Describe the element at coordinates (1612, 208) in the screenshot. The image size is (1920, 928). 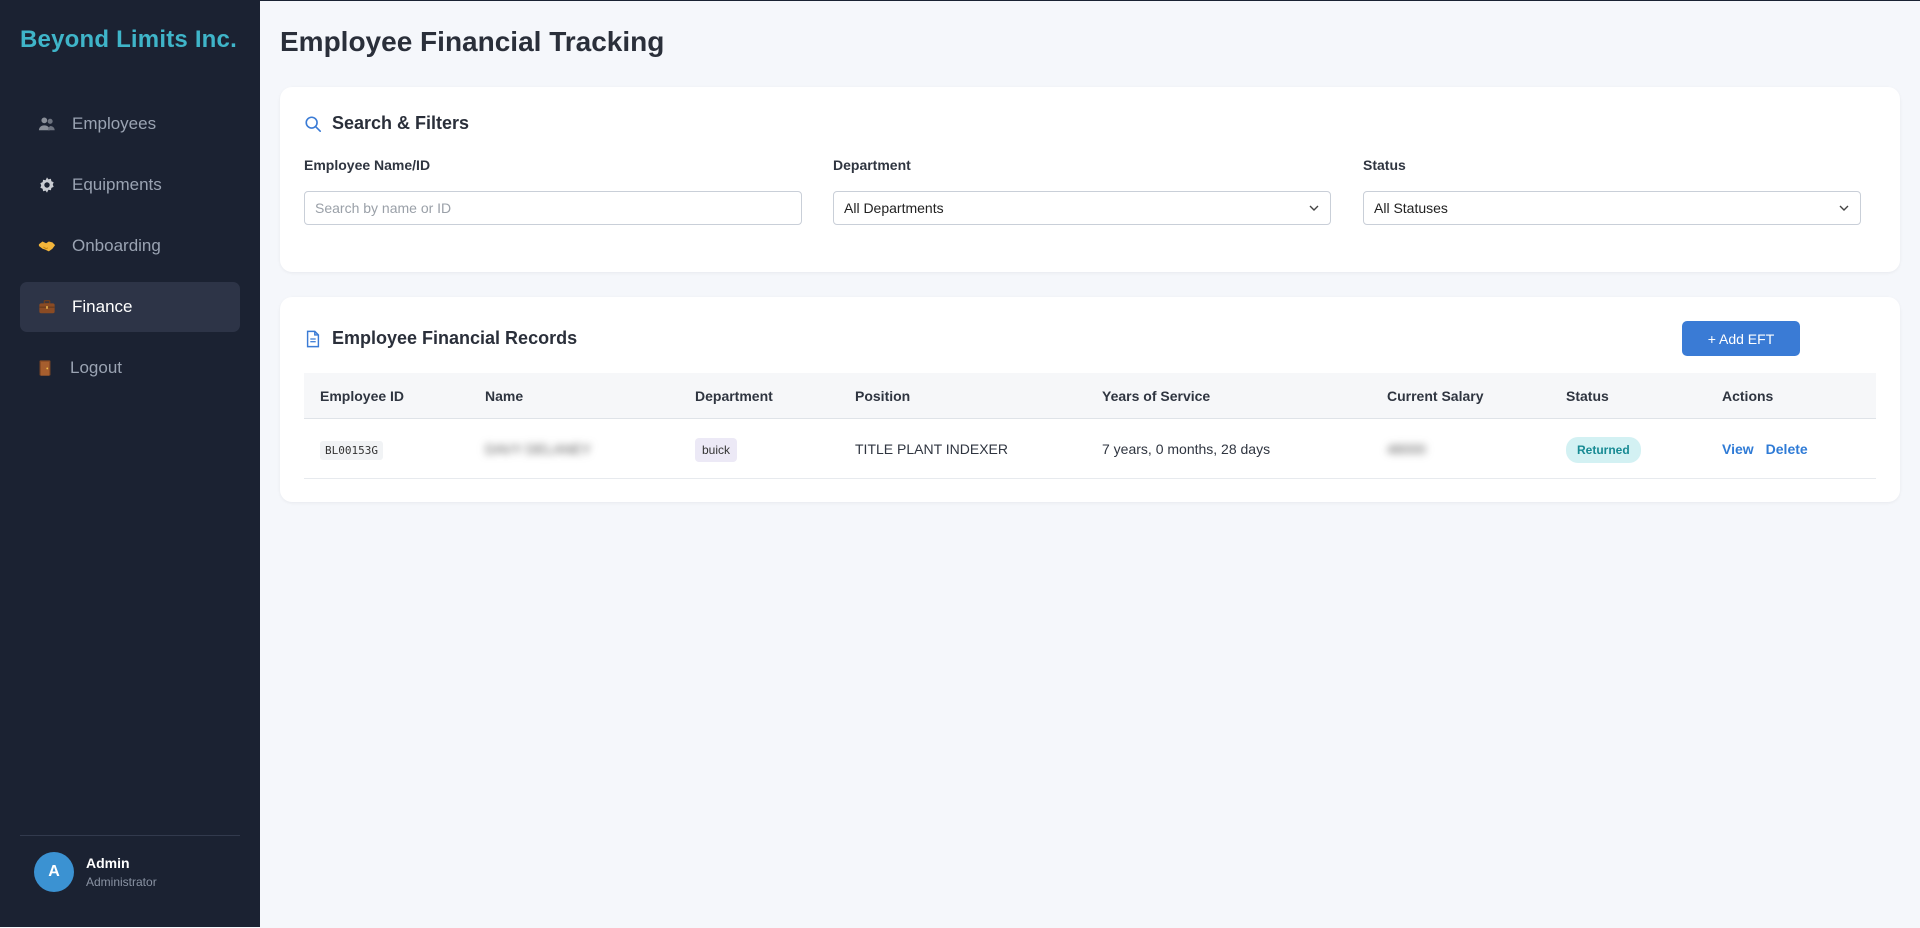
I see `status-select: All Statuses` at that location.